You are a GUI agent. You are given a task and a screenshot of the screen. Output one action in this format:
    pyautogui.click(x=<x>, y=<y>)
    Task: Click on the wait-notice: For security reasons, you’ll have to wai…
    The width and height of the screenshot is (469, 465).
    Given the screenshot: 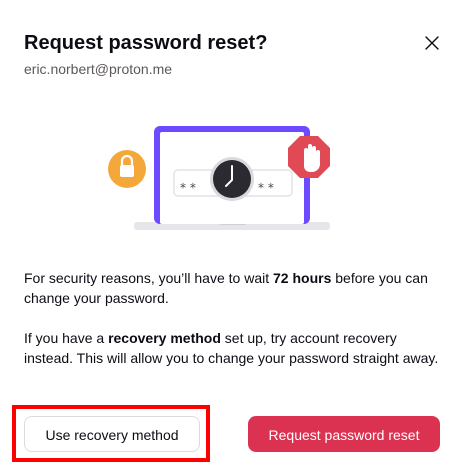 What is the action you would take?
    pyautogui.click(x=226, y=288)
    